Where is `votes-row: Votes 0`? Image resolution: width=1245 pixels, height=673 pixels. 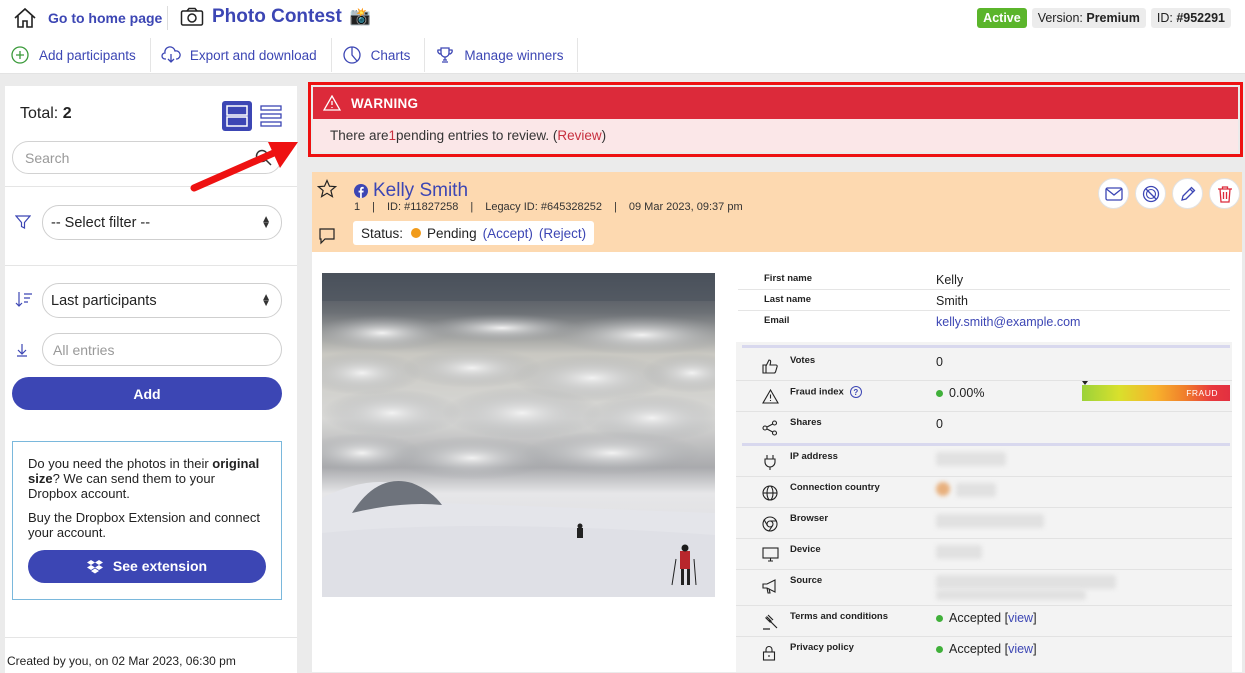
votes-row: Votes 0 is located at coordinates (984, 365).